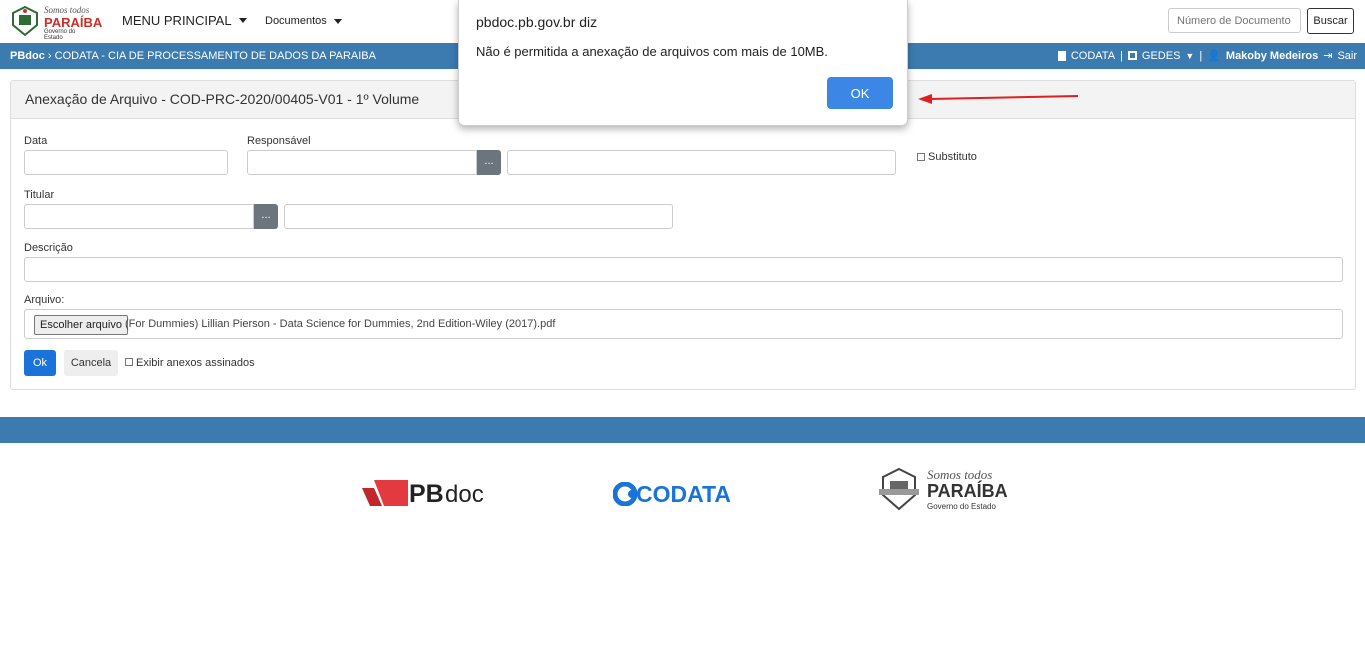 The image size is (1365, 654). Describe the element at coordinates (1347, 56) in the screenshot. I see `logout-link: Sair` at that location.